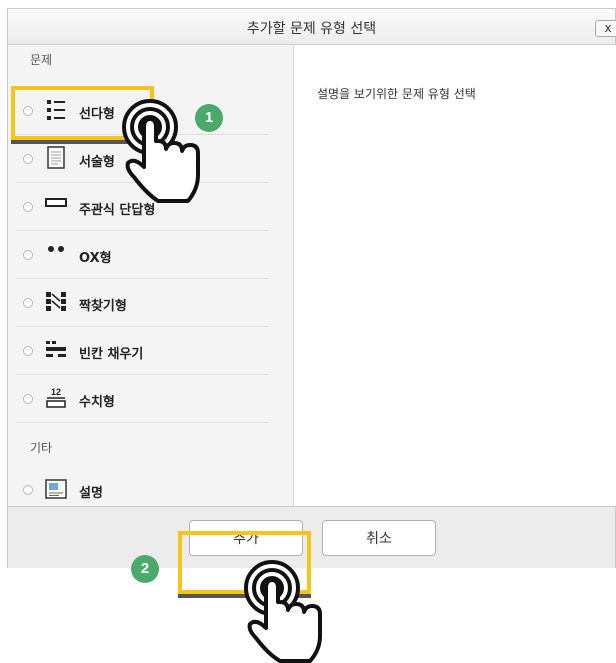  I want to click on numeric-icon: 12, so click(56, 398).